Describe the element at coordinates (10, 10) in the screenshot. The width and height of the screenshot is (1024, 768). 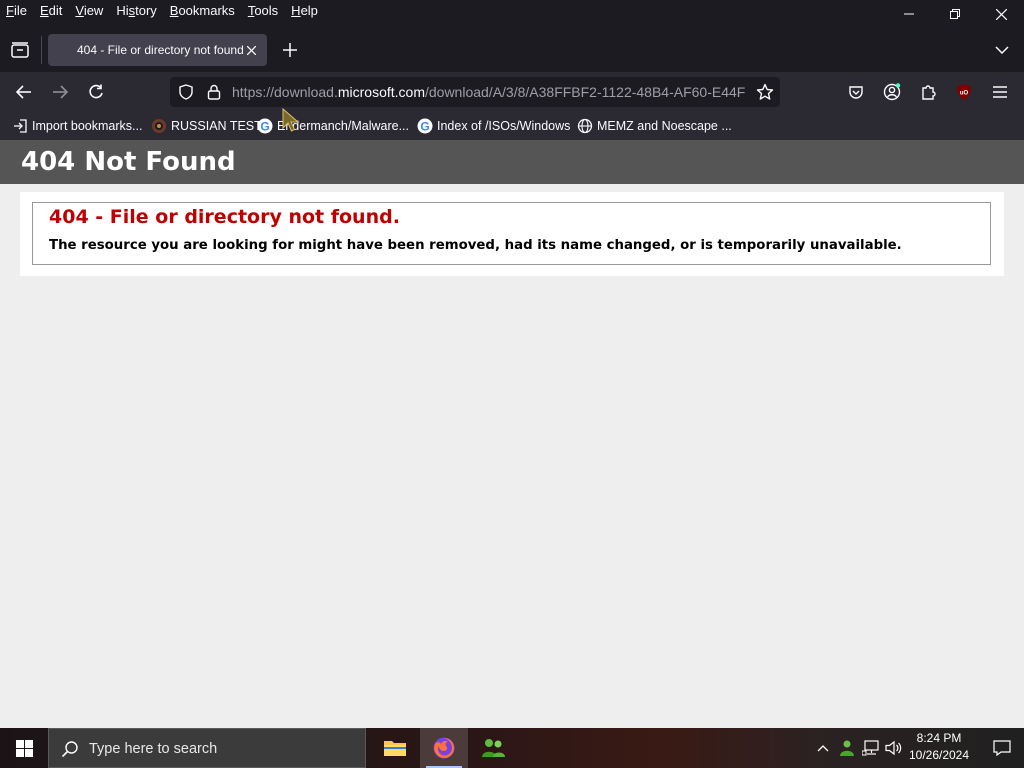
I see `menu-file-accesskey: F` at that location.